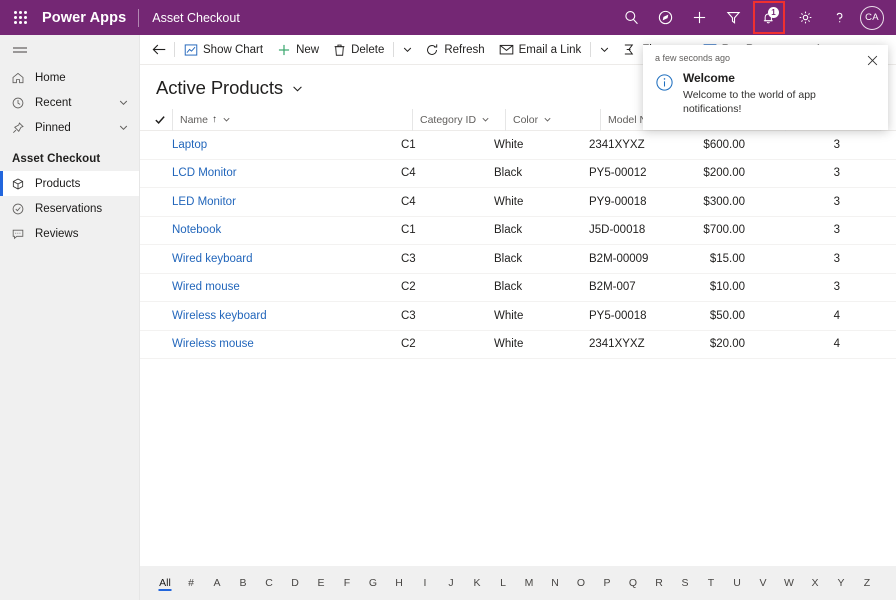 The height and width of the screenshot is (600, 896). I want to click on cell-name: LCD Monitor, so click(274, 173).